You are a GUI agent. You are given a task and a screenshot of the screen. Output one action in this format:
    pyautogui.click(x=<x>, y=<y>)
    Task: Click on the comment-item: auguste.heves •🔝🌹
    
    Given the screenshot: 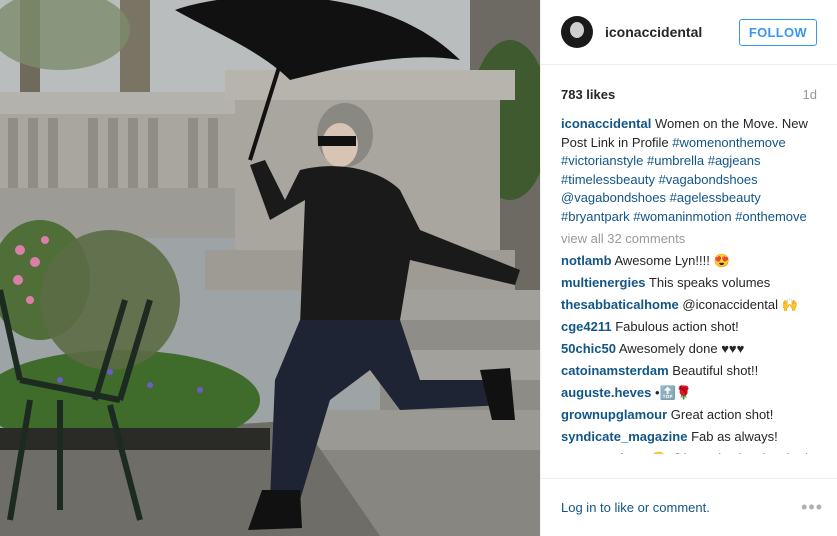 What is the action you would take?
    pyautogui.click(x=689, y=393)
    